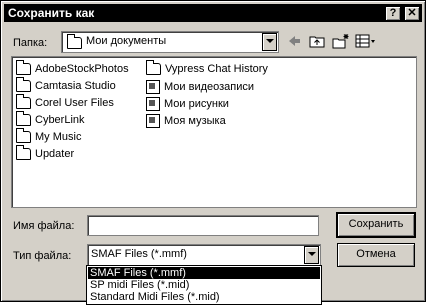 The width and height of the screenshot is (428, 306). Describe the element at coordinates (139, 254) in the screenshot. I see `filetype-value: SMAF Files (*.mmf)` at that location.